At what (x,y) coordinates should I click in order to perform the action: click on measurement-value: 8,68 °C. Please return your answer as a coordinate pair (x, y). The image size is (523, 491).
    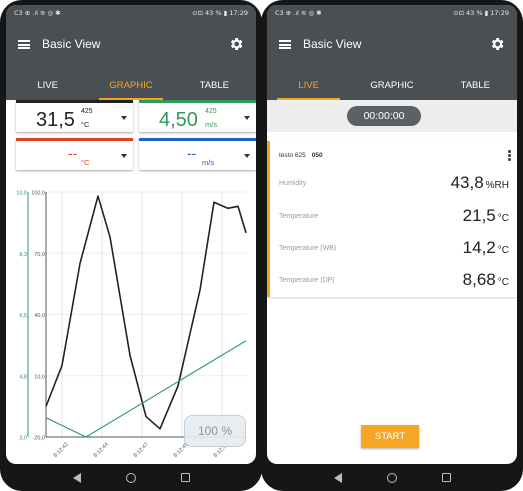
    Looking at the image, I should click on (485, 279).